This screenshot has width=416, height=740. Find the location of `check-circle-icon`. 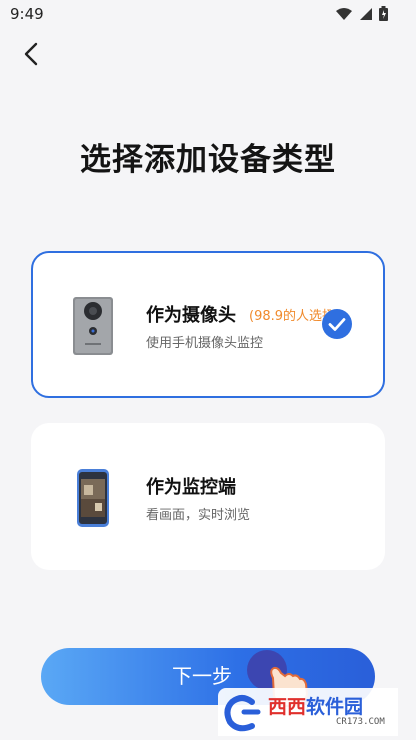

check-circle-icon is located at coordinates (337, 324).